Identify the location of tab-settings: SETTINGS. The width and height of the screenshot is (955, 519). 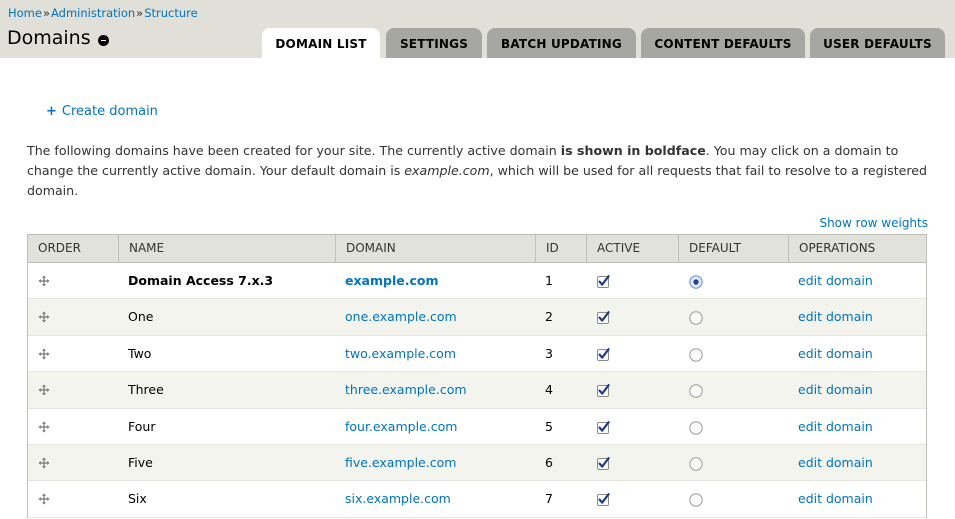
(434, 43).